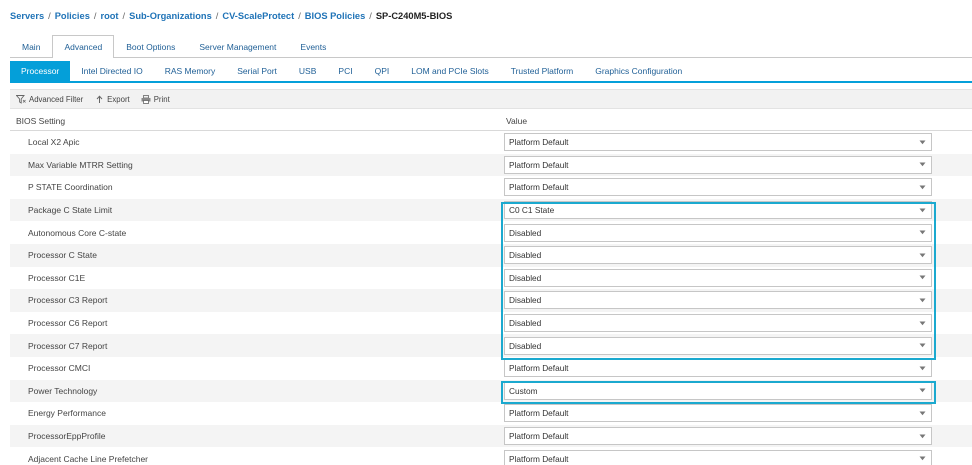  I want to click on table-row: Energy Performance Platform Default, so click(491, 413).